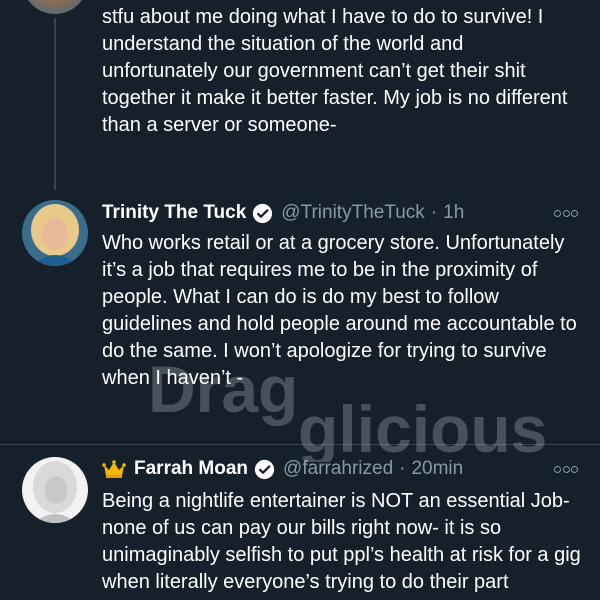 The height and width of the screenshot is (600, 600). Describe the element at coordinates (353, 213) in the screenshot. I see `user-handle: @TrinityTheTuck` at that location.